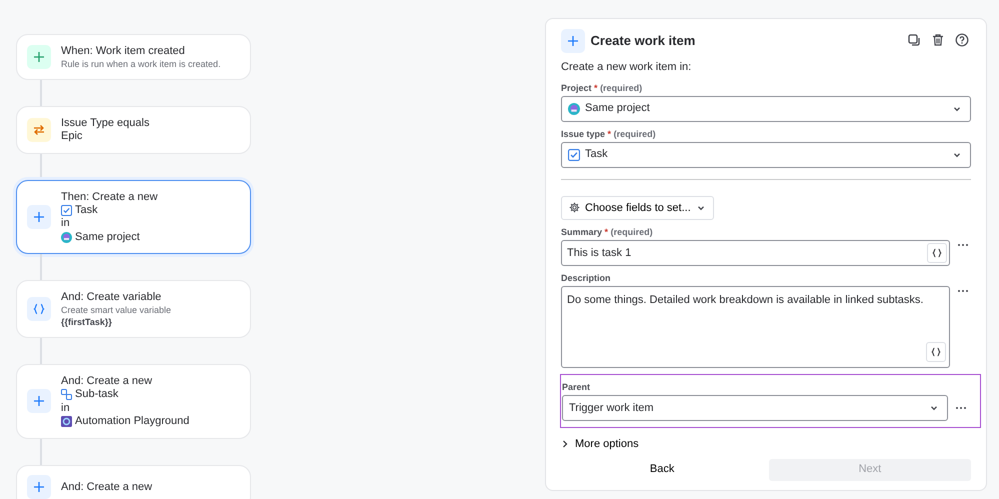 The width and height of the screenshot is (999, 499). I want to click on rule-step-card: And: Create variable Create smart value variable {{firstTask}}, so click(133, 309).